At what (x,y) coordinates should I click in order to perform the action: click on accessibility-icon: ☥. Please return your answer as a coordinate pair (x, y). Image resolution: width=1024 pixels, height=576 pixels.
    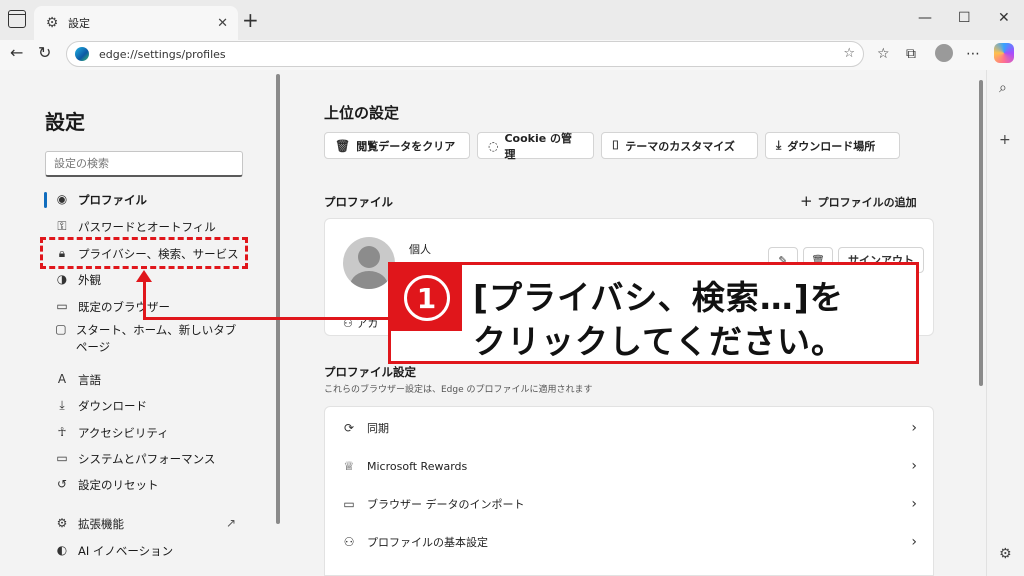
    Looking at the image, I should click on (62, 432).